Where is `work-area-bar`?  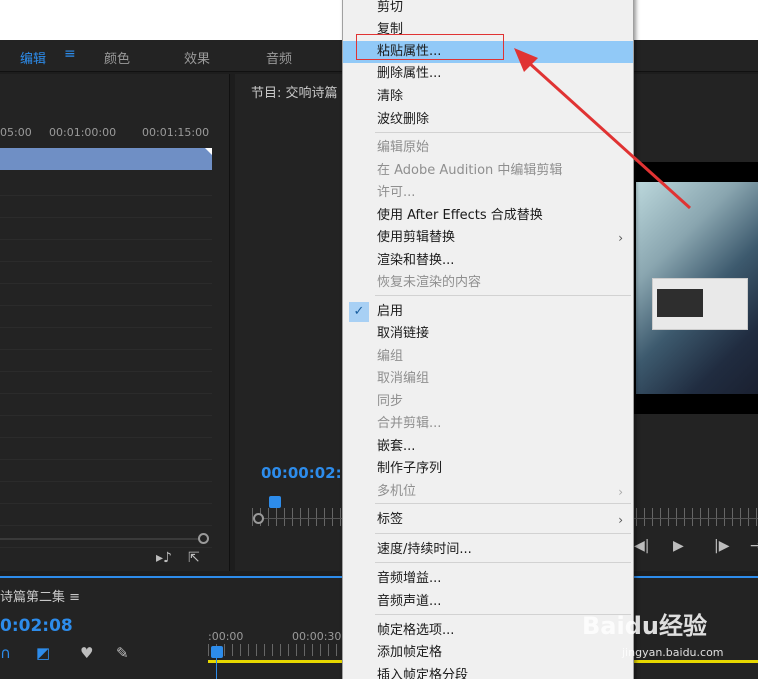 work-area-bar is located at coordinates (278, 661).